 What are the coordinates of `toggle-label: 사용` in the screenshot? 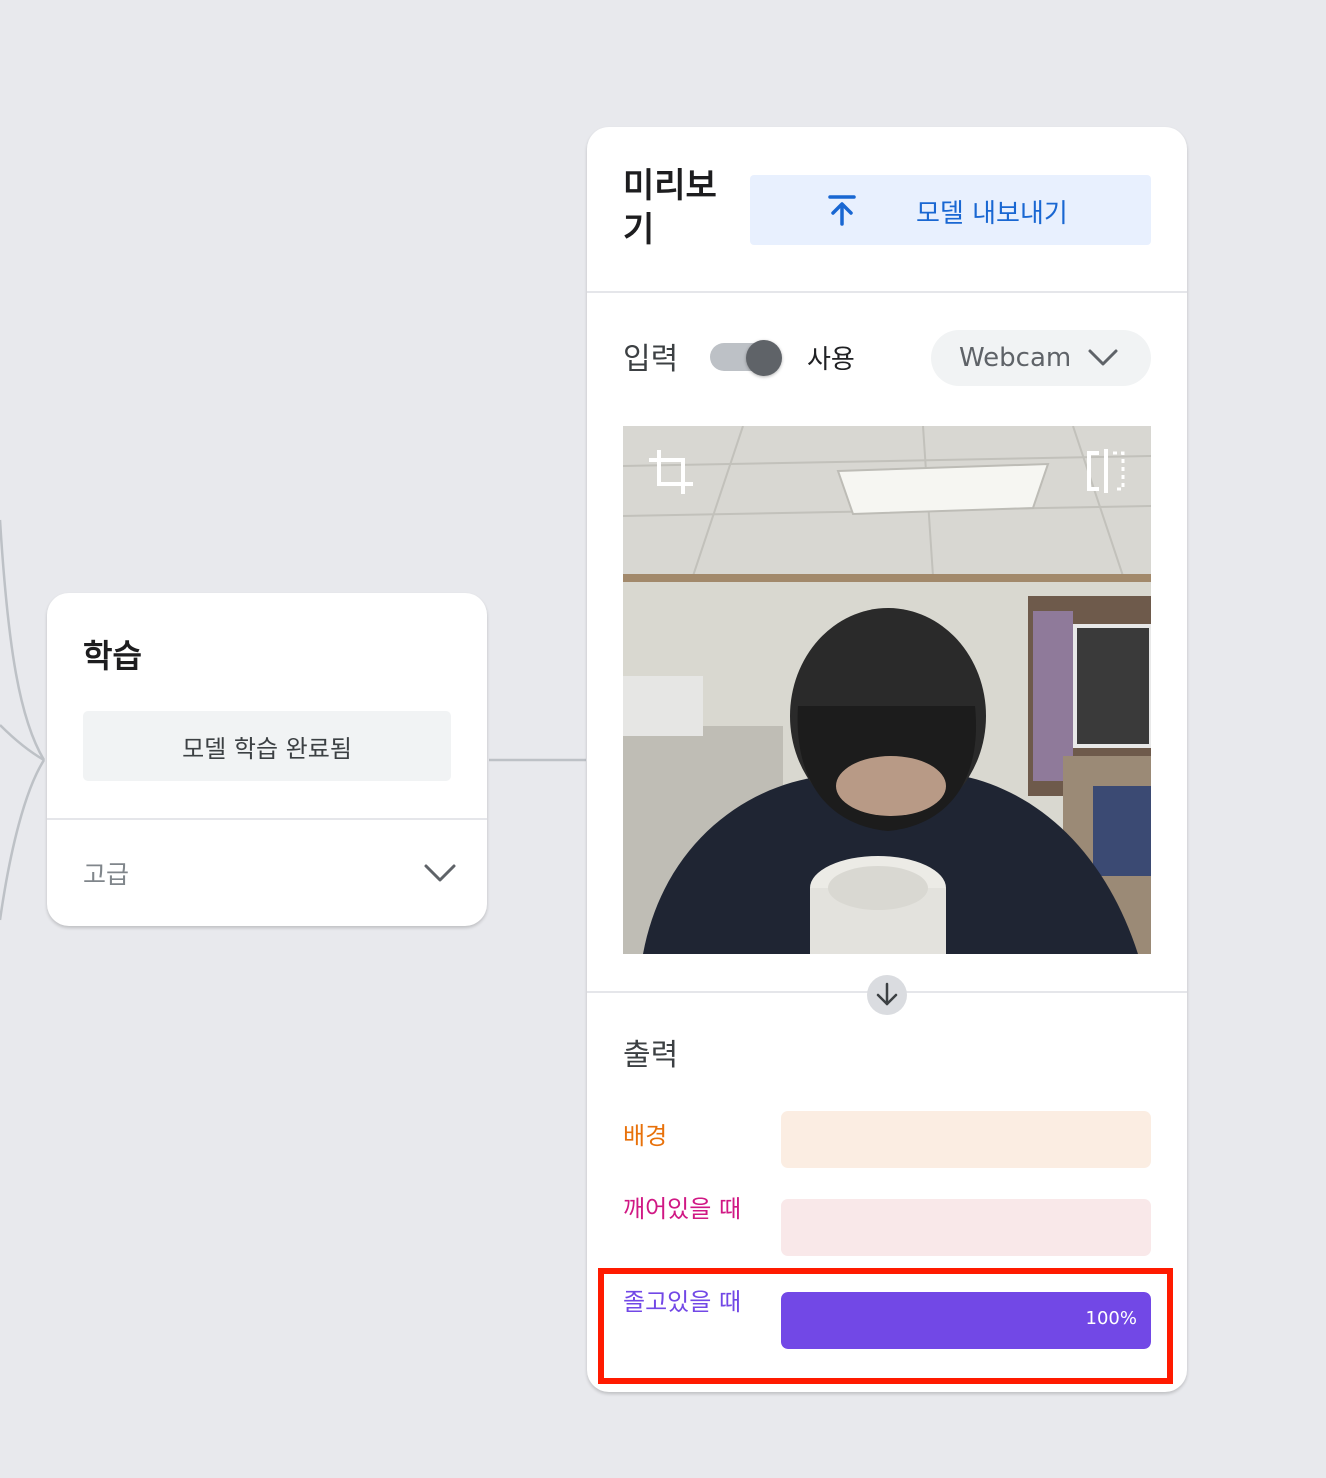 It's located at (831, 360).